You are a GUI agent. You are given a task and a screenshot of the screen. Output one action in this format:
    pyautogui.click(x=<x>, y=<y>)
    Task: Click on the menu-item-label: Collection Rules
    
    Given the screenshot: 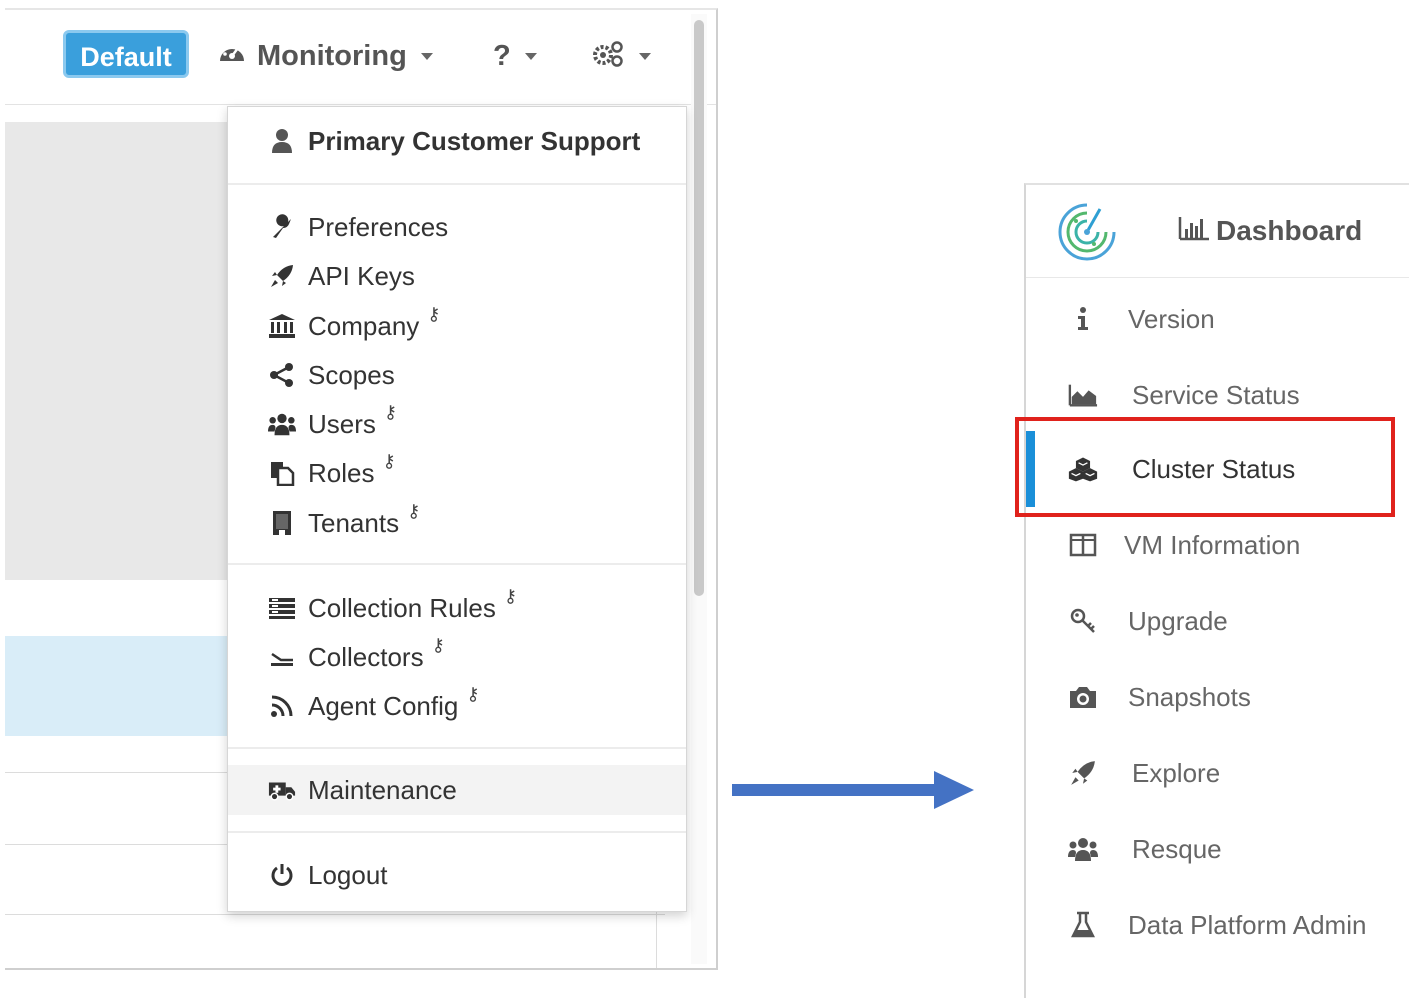 What is the action you would take?
    pyautogui.click(x=402, y=607)
    